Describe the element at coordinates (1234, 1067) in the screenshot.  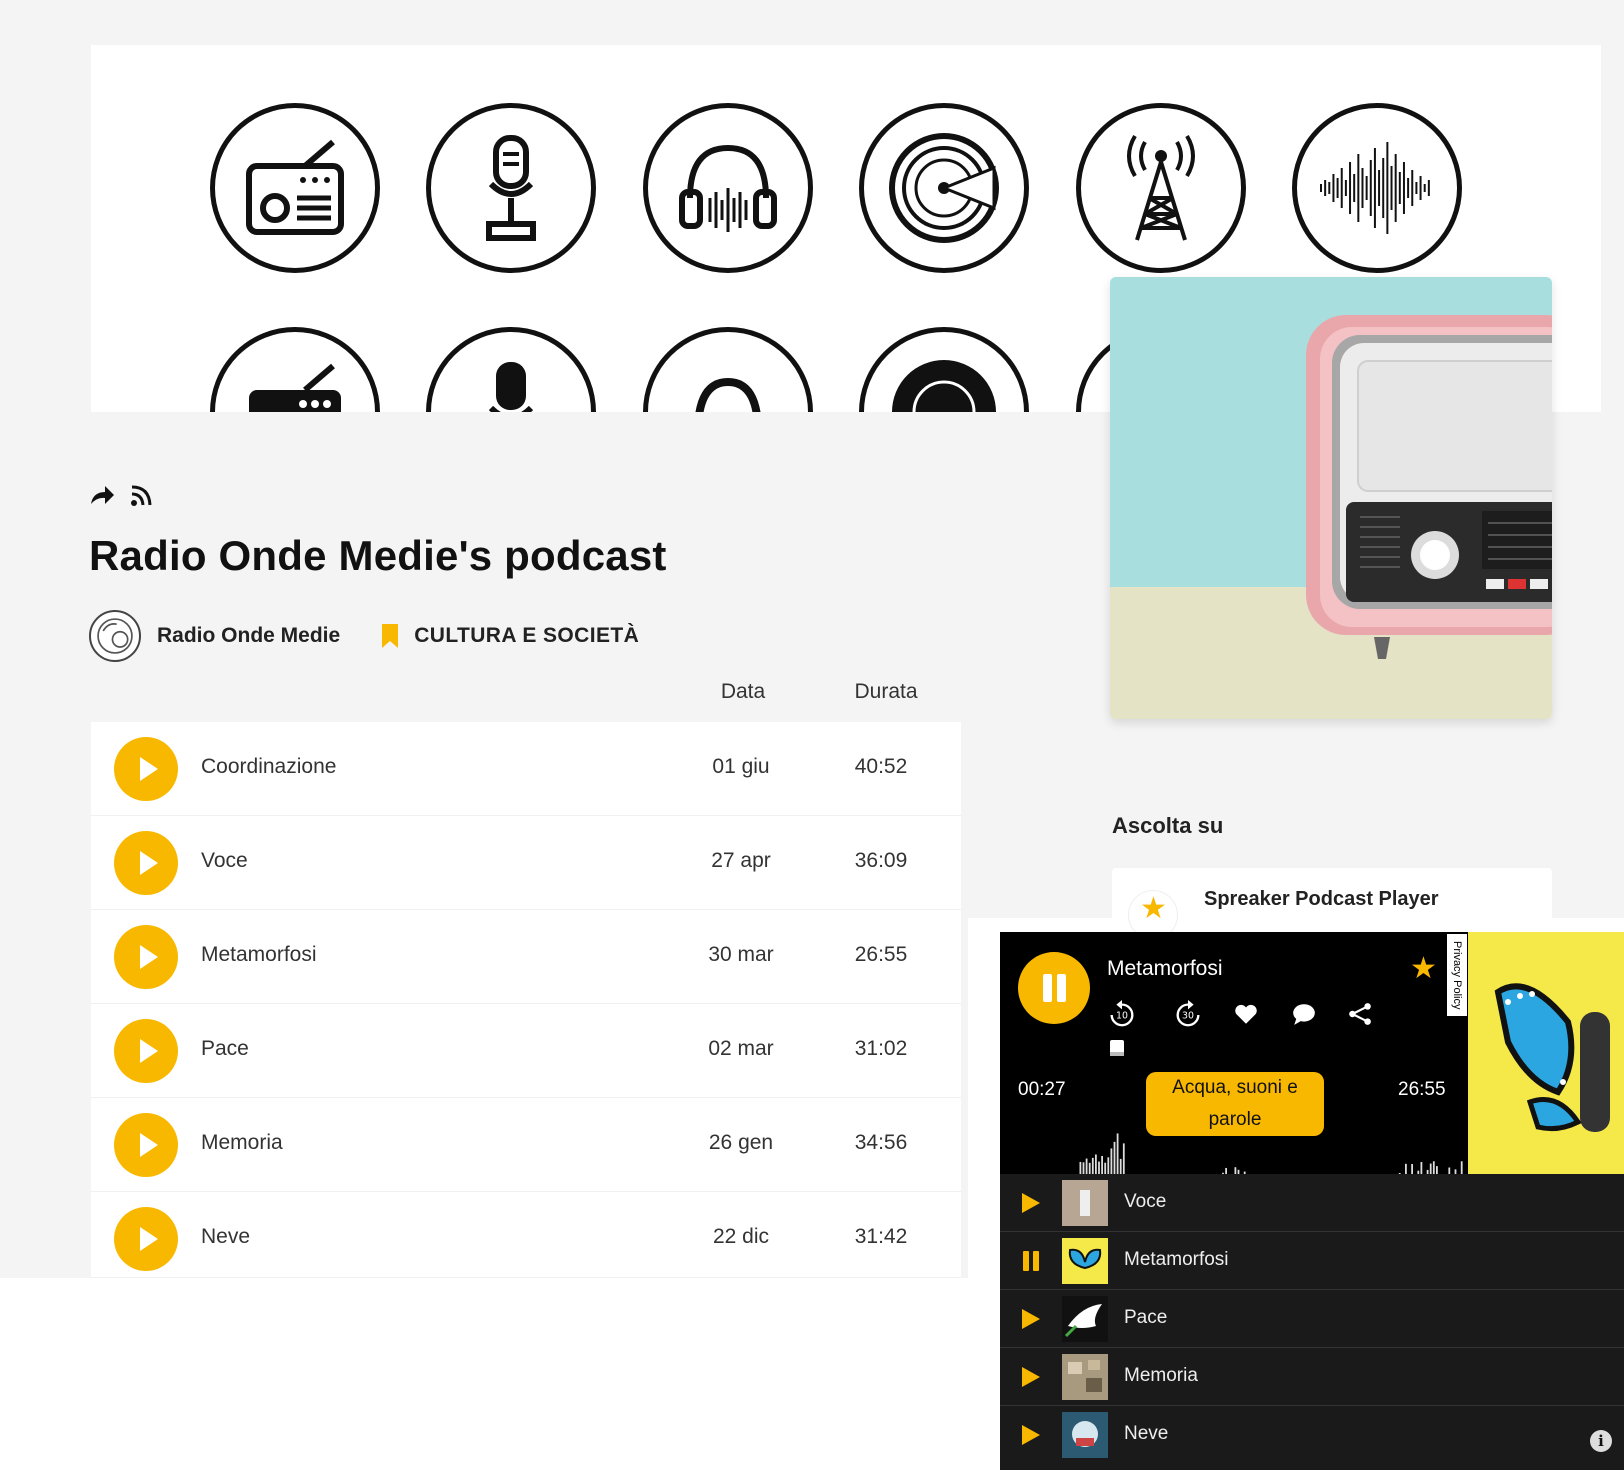
I see `player-controls: Metamorfosi ★ Privacy Policy 10 30 00:27` at that location.